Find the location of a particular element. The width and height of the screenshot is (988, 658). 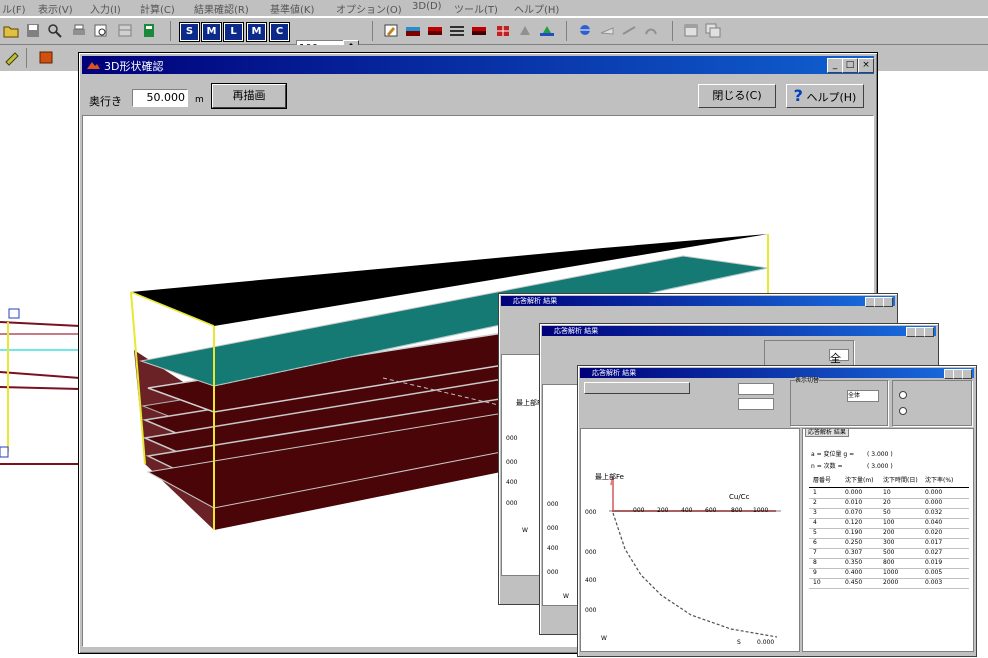

close-icon: × is located at coordinates (866, 65).